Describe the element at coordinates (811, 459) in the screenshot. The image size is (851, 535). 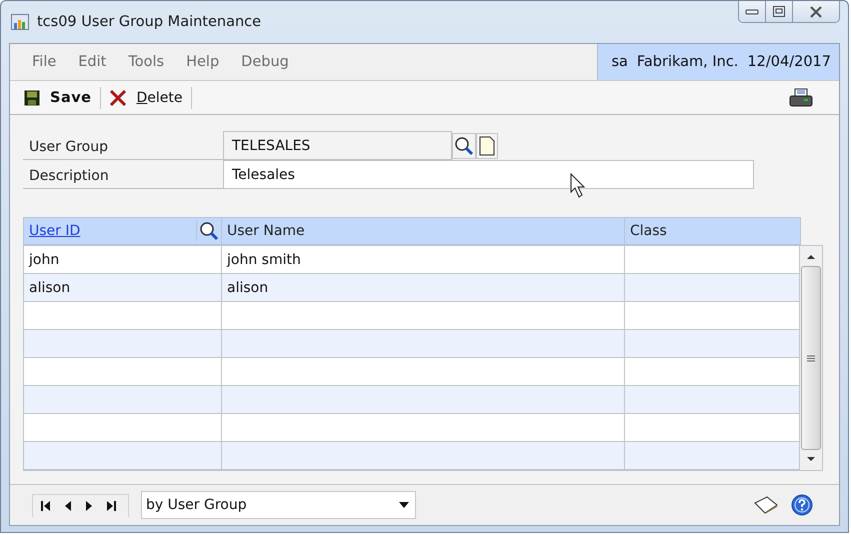
I see `scroll-down-icon` at that location.